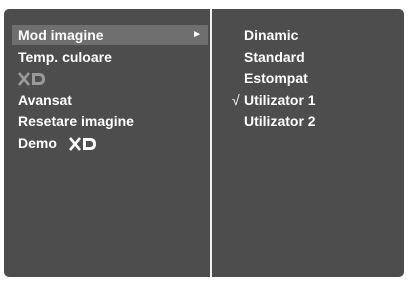 The height and width of the screenshot is (281, 409). Describe the element at coordinates (76, 121) in the screenshot. I see `menu-item-label: Resetare imagine` at that location.